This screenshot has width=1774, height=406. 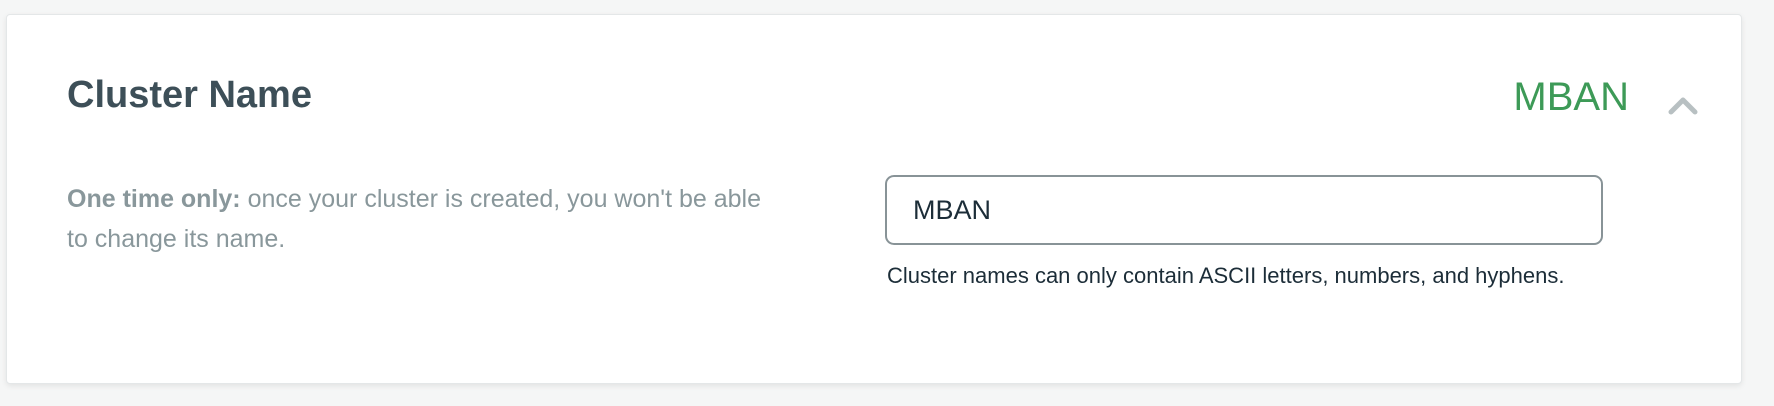 What do you see at coordinates (154, 199) in the screenshot?
I see `one-time-label: One time only:` at bounding box center [154, 199].